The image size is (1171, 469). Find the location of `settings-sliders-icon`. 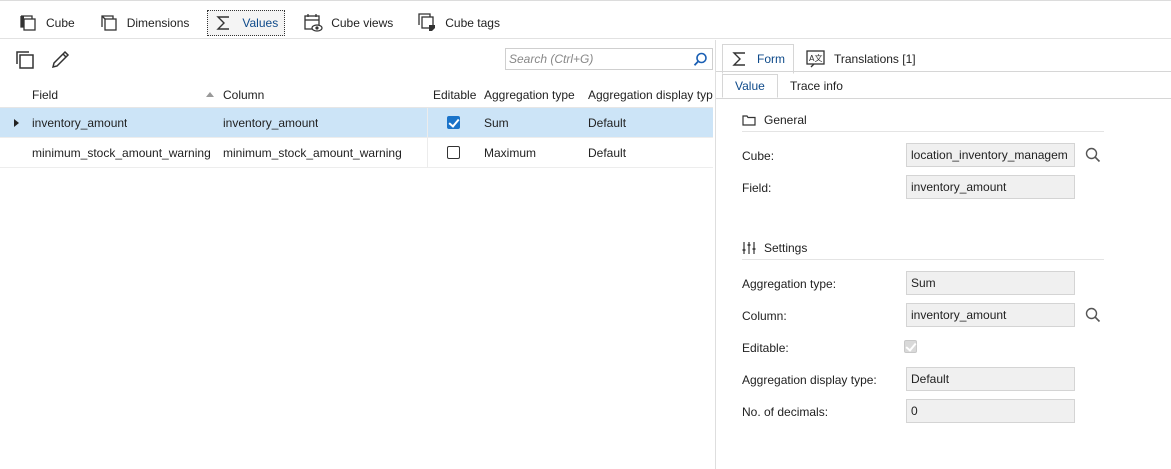

settings-sliders-icon is located at coordinates (749, 248).